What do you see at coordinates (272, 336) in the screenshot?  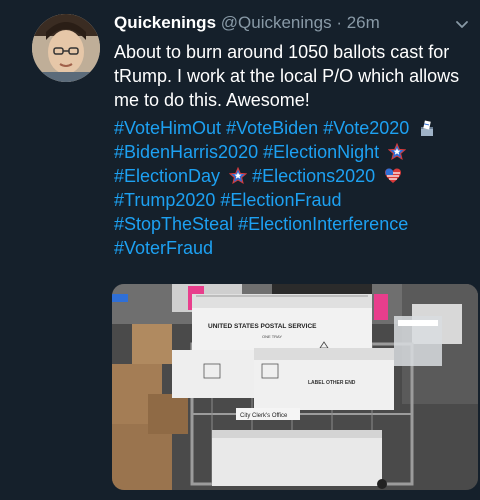 I see `tray-small-text: ONE TRAY` at bounding box center [272, 336].